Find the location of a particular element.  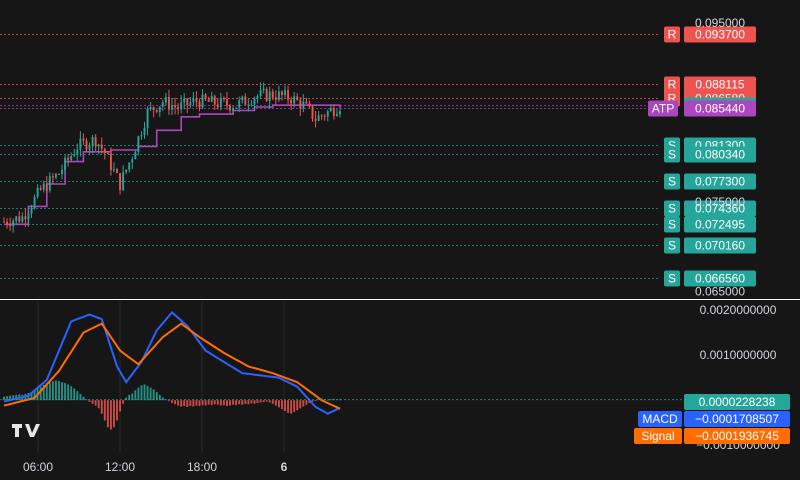

macd-value-label: 0.0000228238 is located at coordinates (737, 402).